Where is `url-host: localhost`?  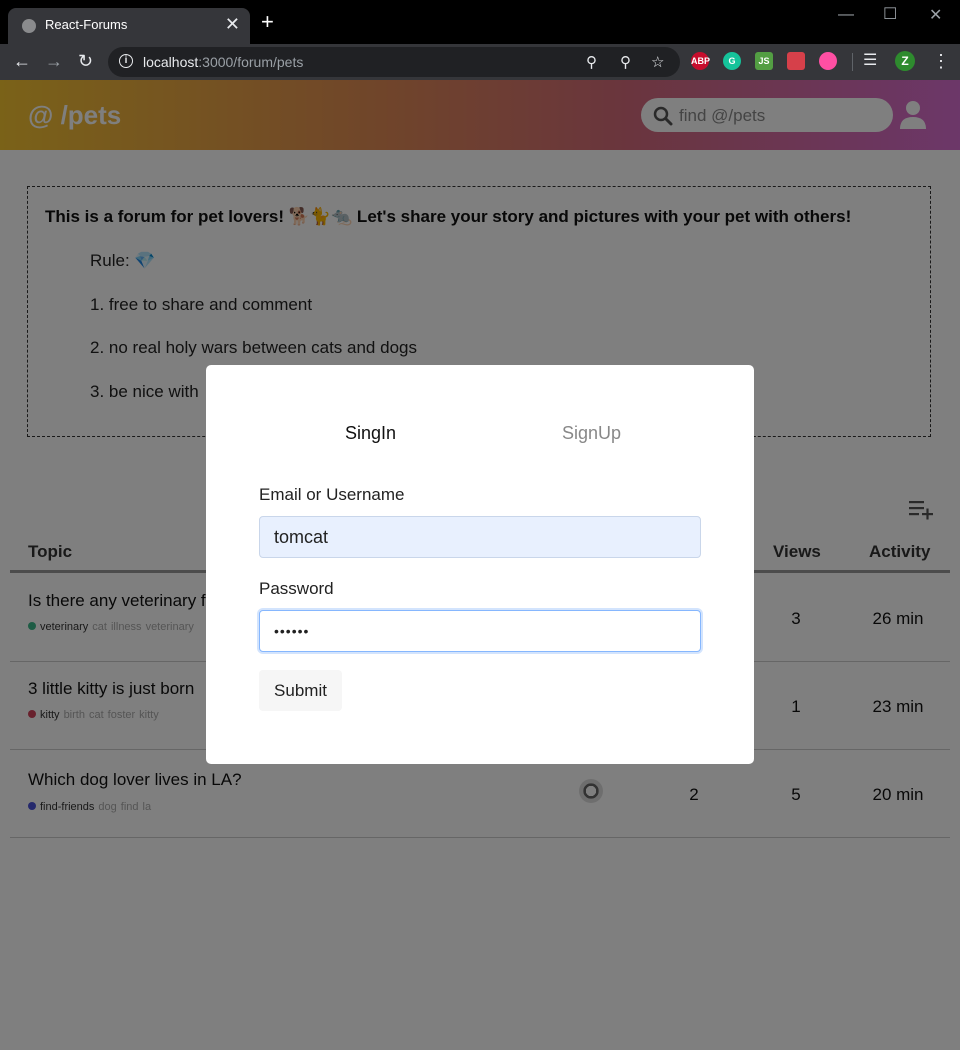 url-host: localhost is located at coordinates (171, 62).